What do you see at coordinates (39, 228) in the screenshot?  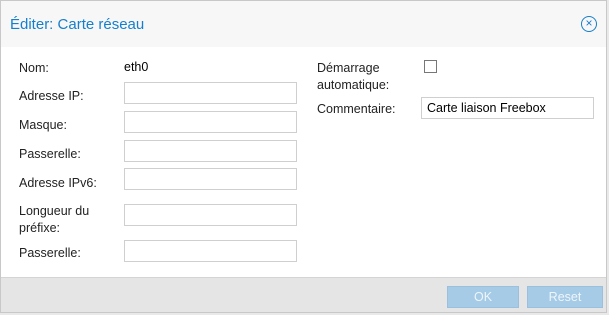 I see `prefix-label-line2: préfixe:` at bounding box center [39, 228].